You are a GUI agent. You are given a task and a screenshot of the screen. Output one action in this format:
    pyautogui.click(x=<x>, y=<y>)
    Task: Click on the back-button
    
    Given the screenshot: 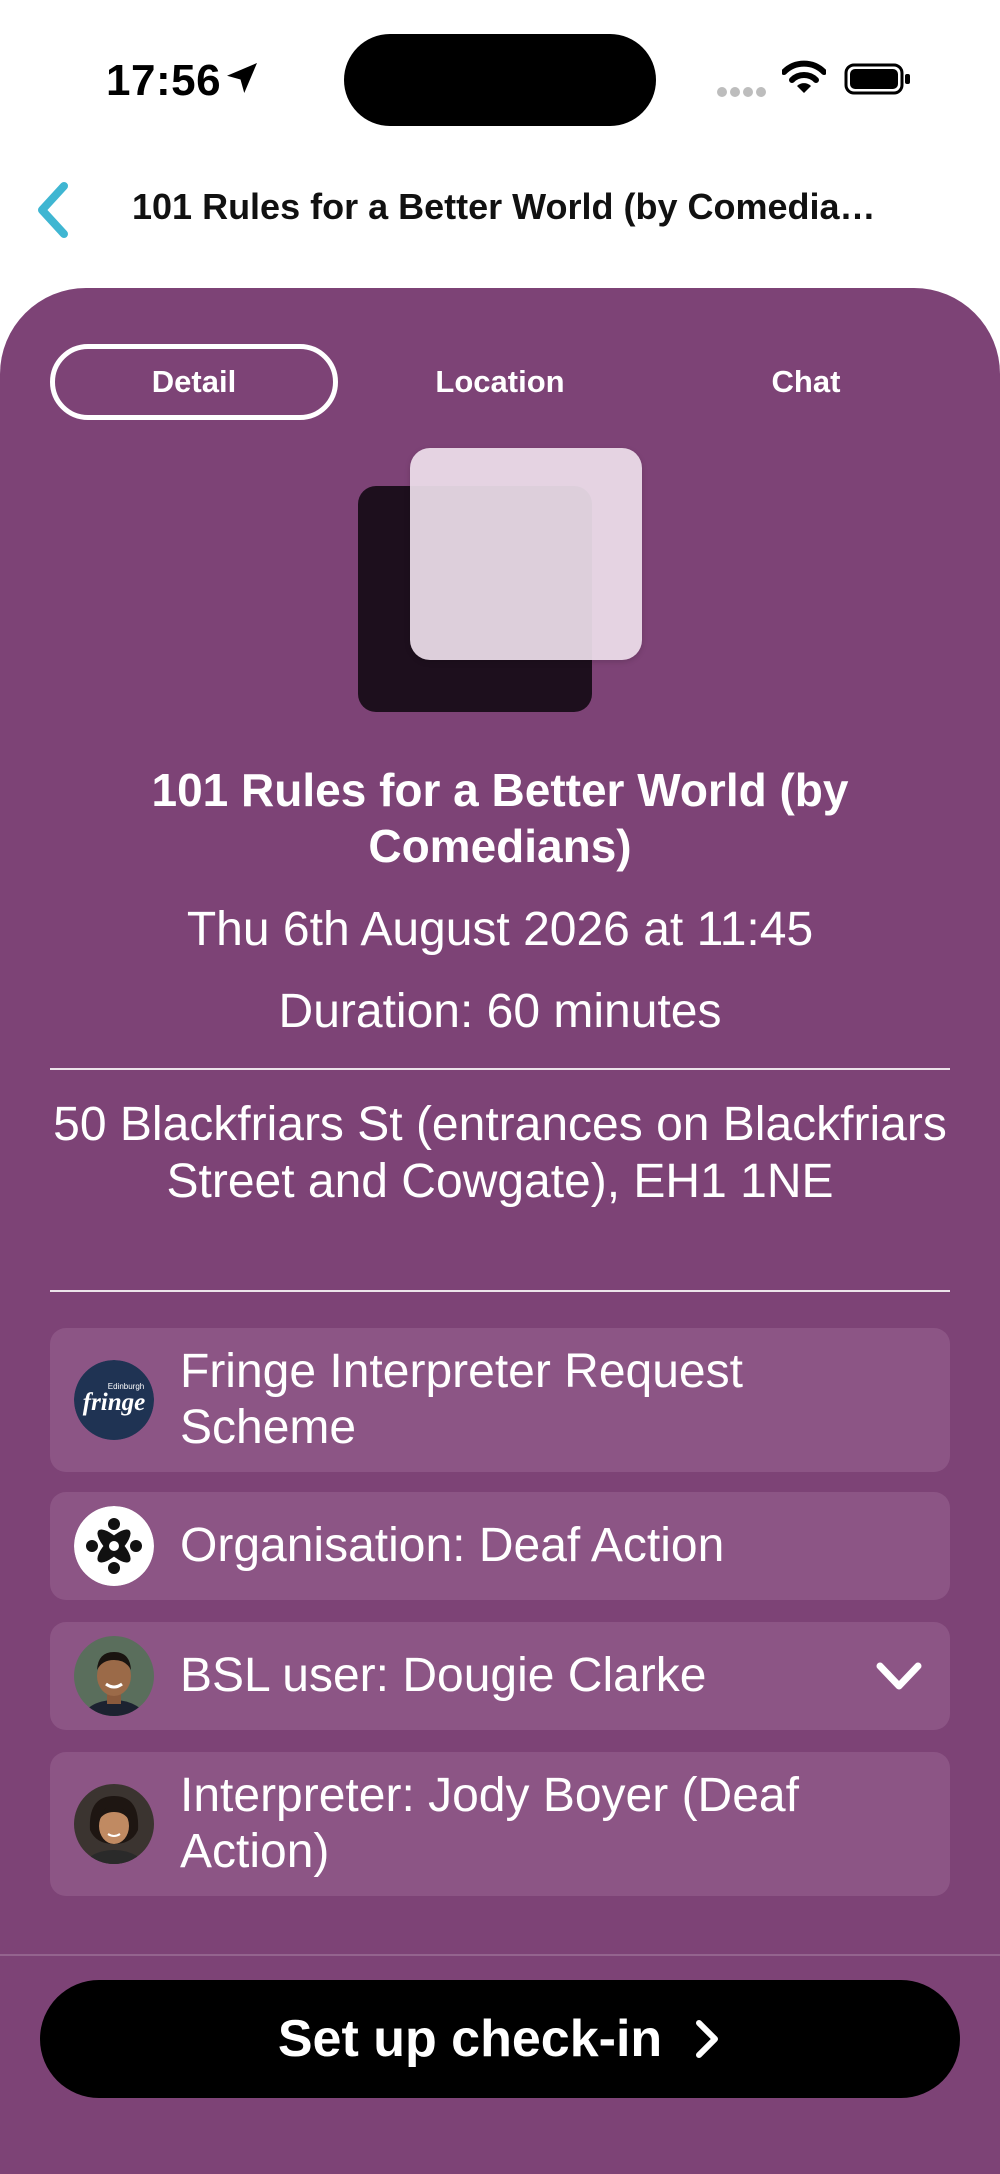 What is the action you would take?
    pyautogui.click(x=54, y=210)
    